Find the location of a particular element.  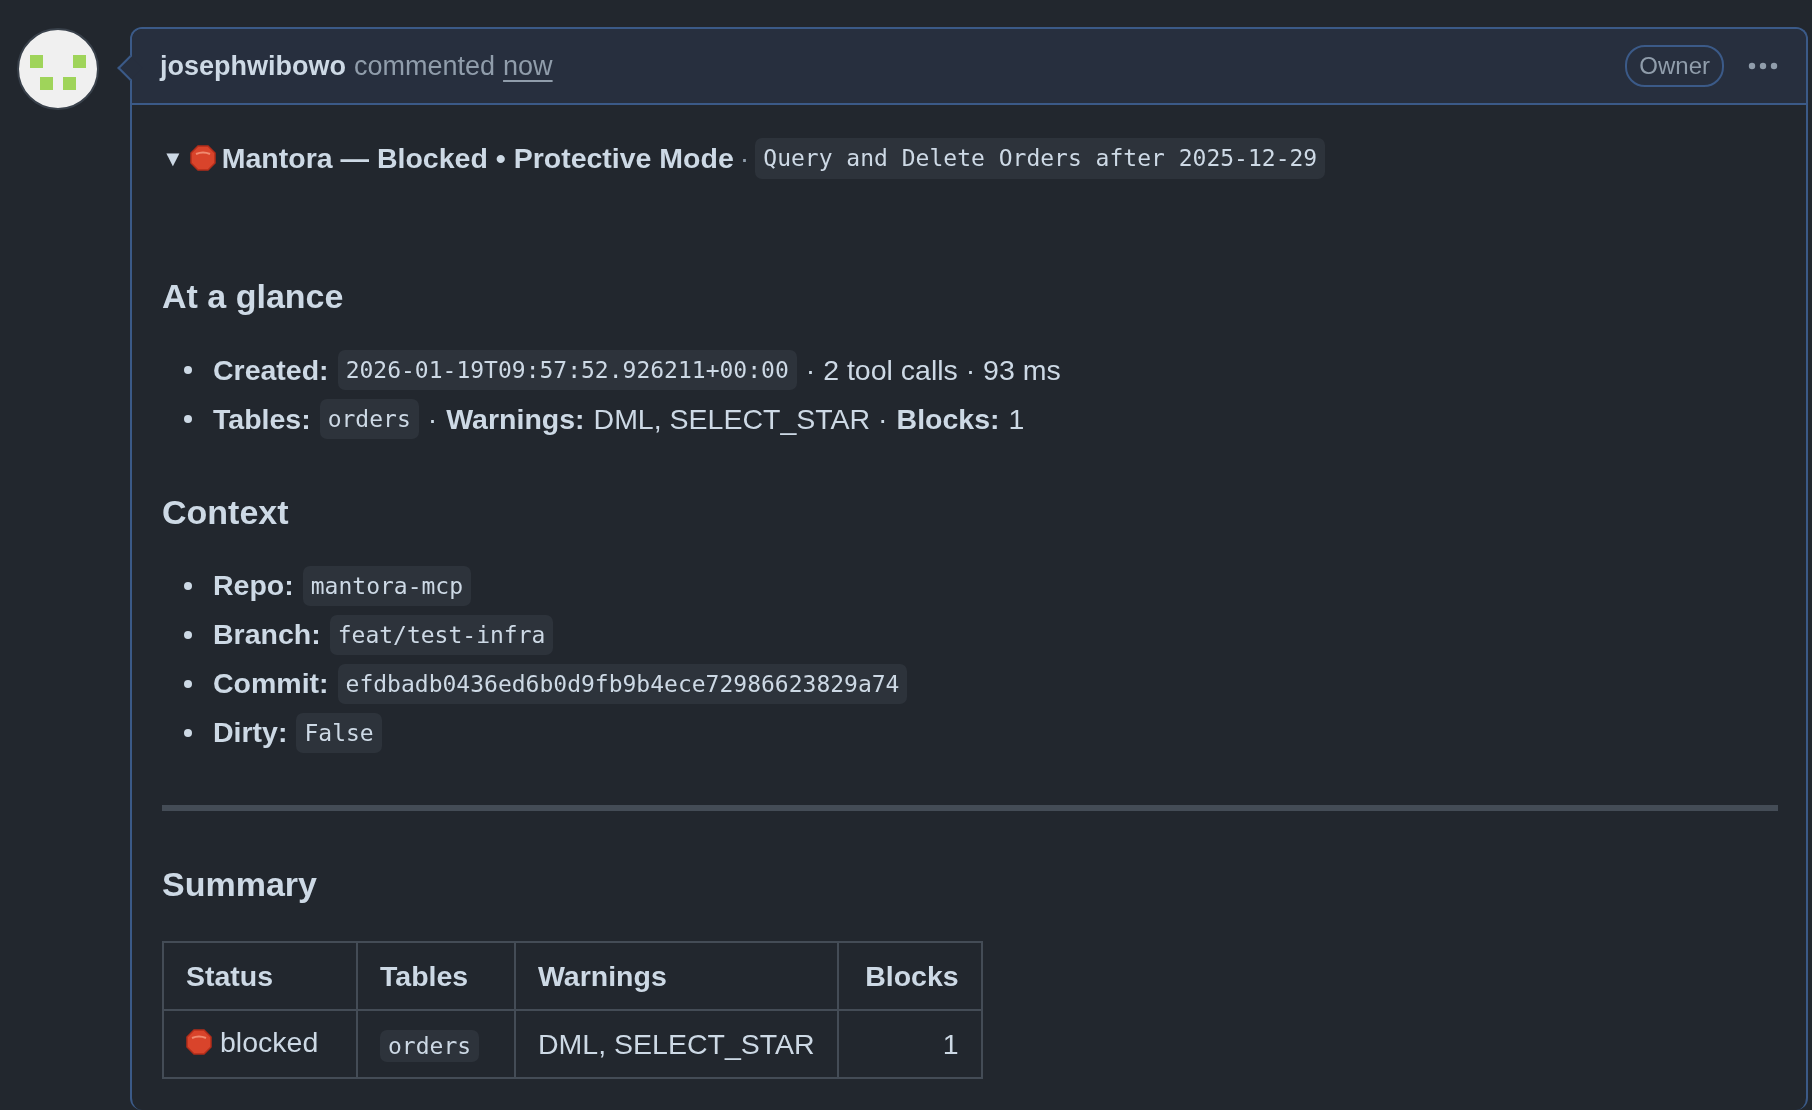

code-chip: 2026-01-19T09:57:52.926211+00:00 is located at coordinates (567, 370).